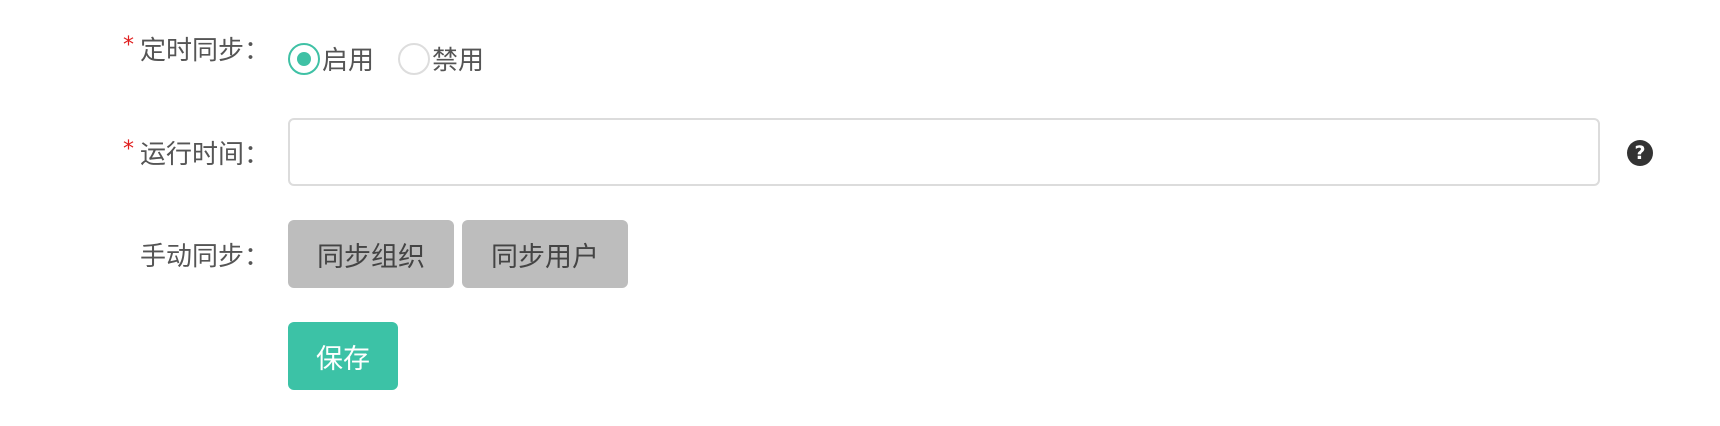  I want to click on scheduled-sync-label: * 定时同步：, so click(196, 48).